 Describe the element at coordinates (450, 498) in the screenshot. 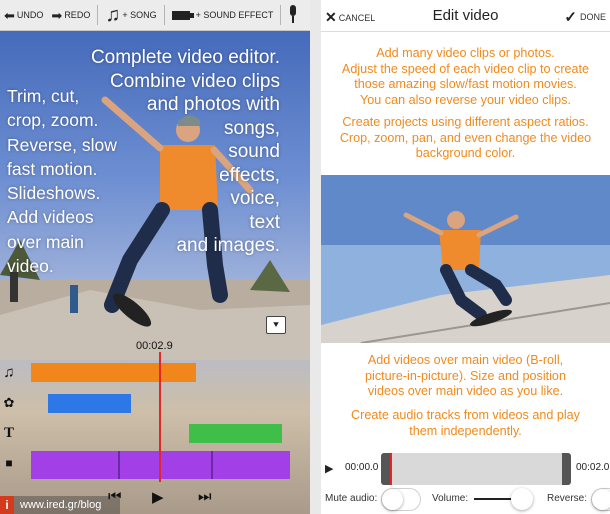

I see `volume-label: Volume:` at that location.